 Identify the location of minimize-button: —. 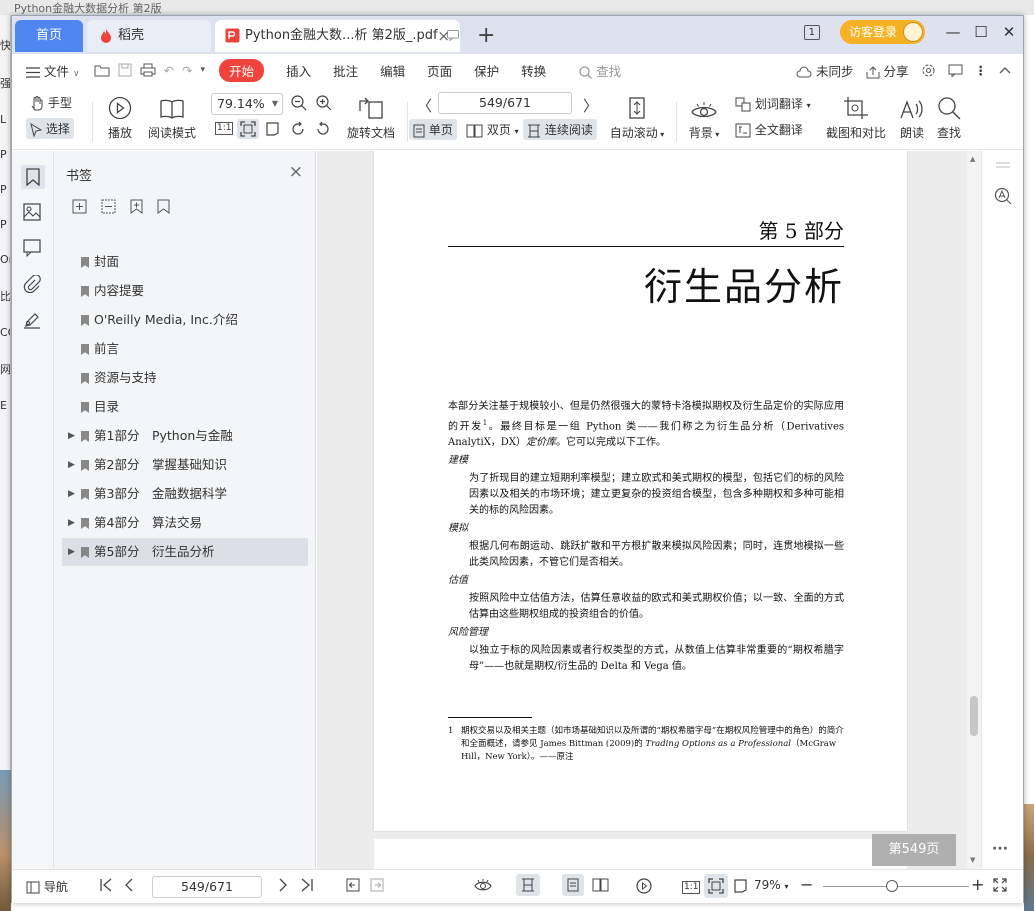
(953, 32).